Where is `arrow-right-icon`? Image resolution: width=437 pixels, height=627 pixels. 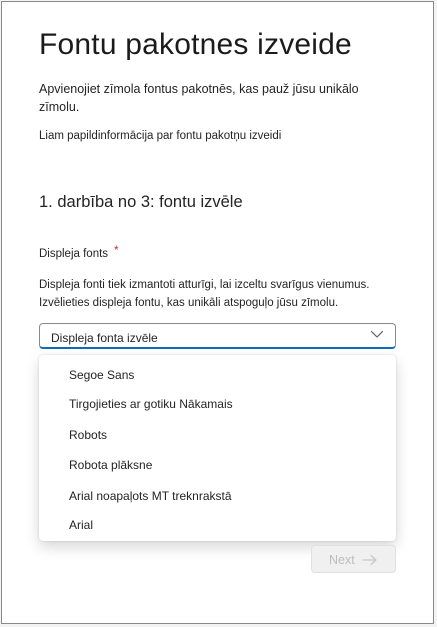 arrow-right-icon is located at coordinates (369, 560).